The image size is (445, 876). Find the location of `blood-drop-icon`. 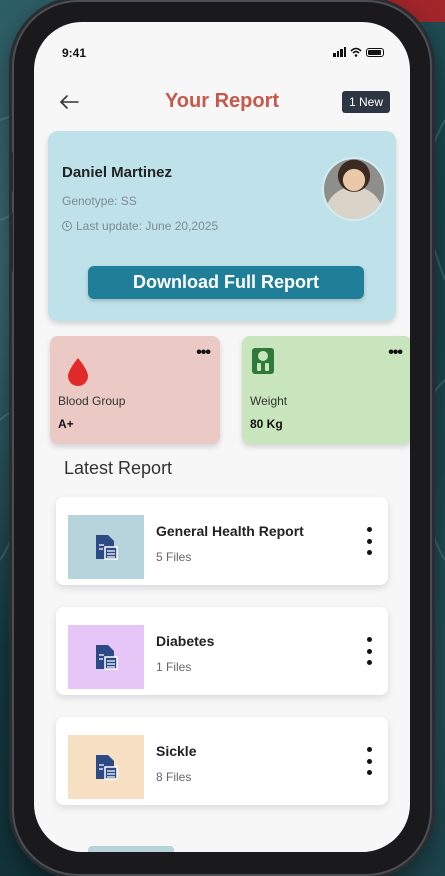

blood-drop-icon is located at coordinates (78, 372).